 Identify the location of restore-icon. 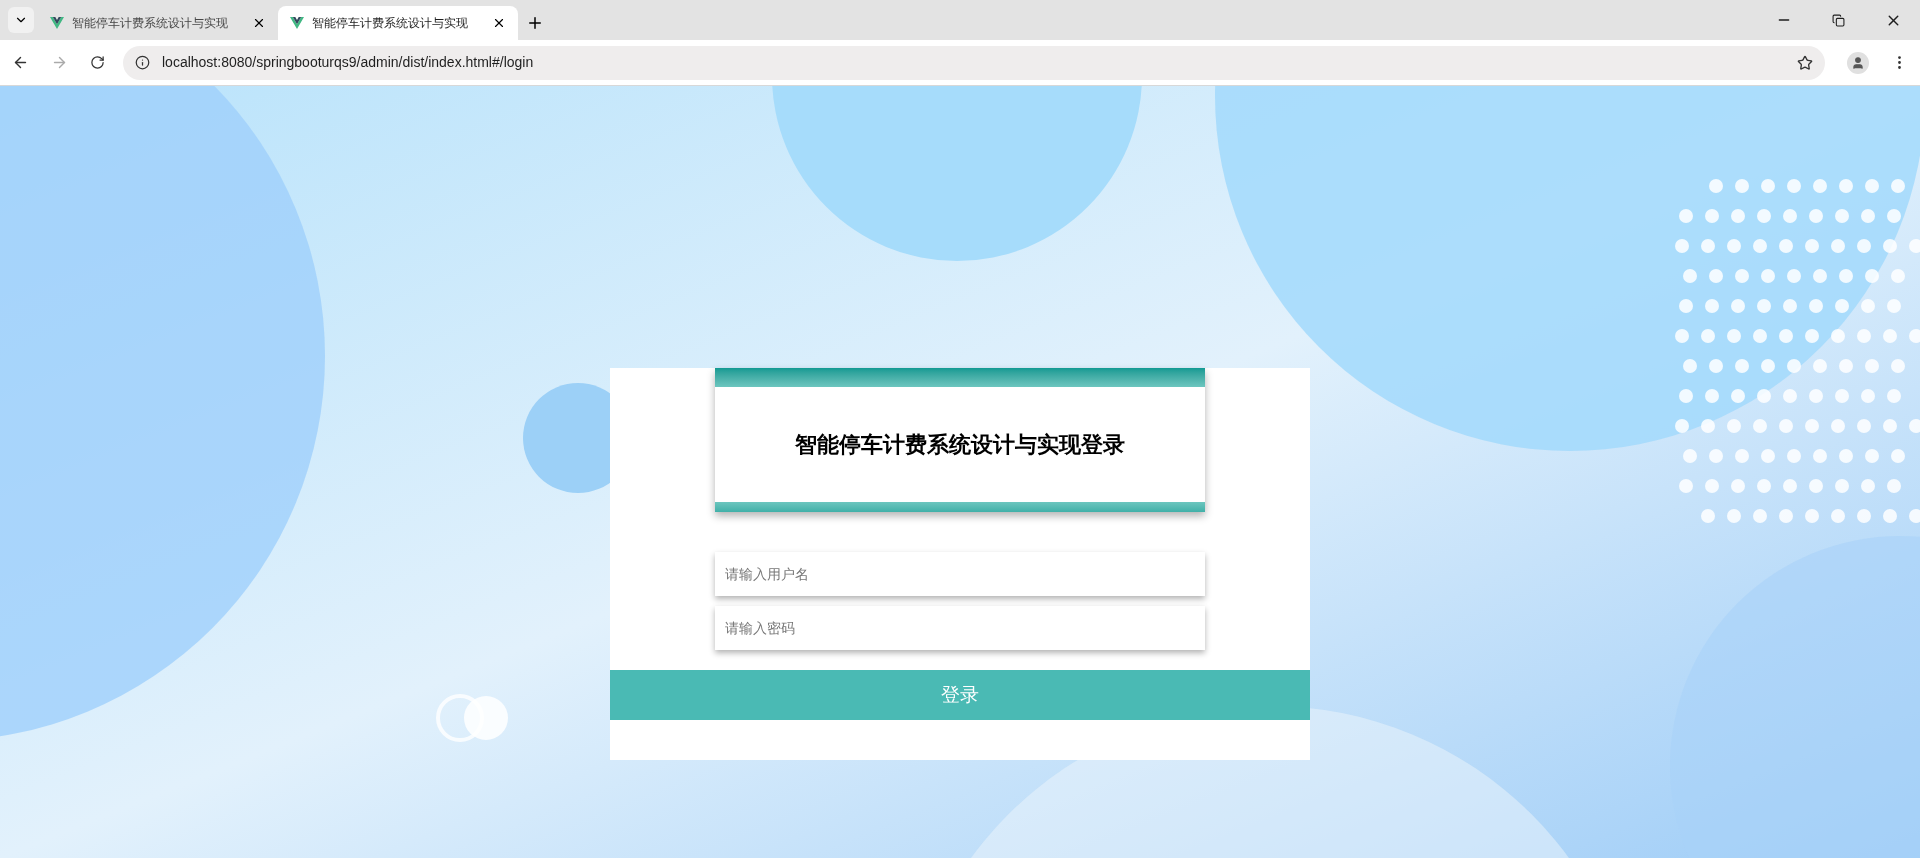
(1838, 20).